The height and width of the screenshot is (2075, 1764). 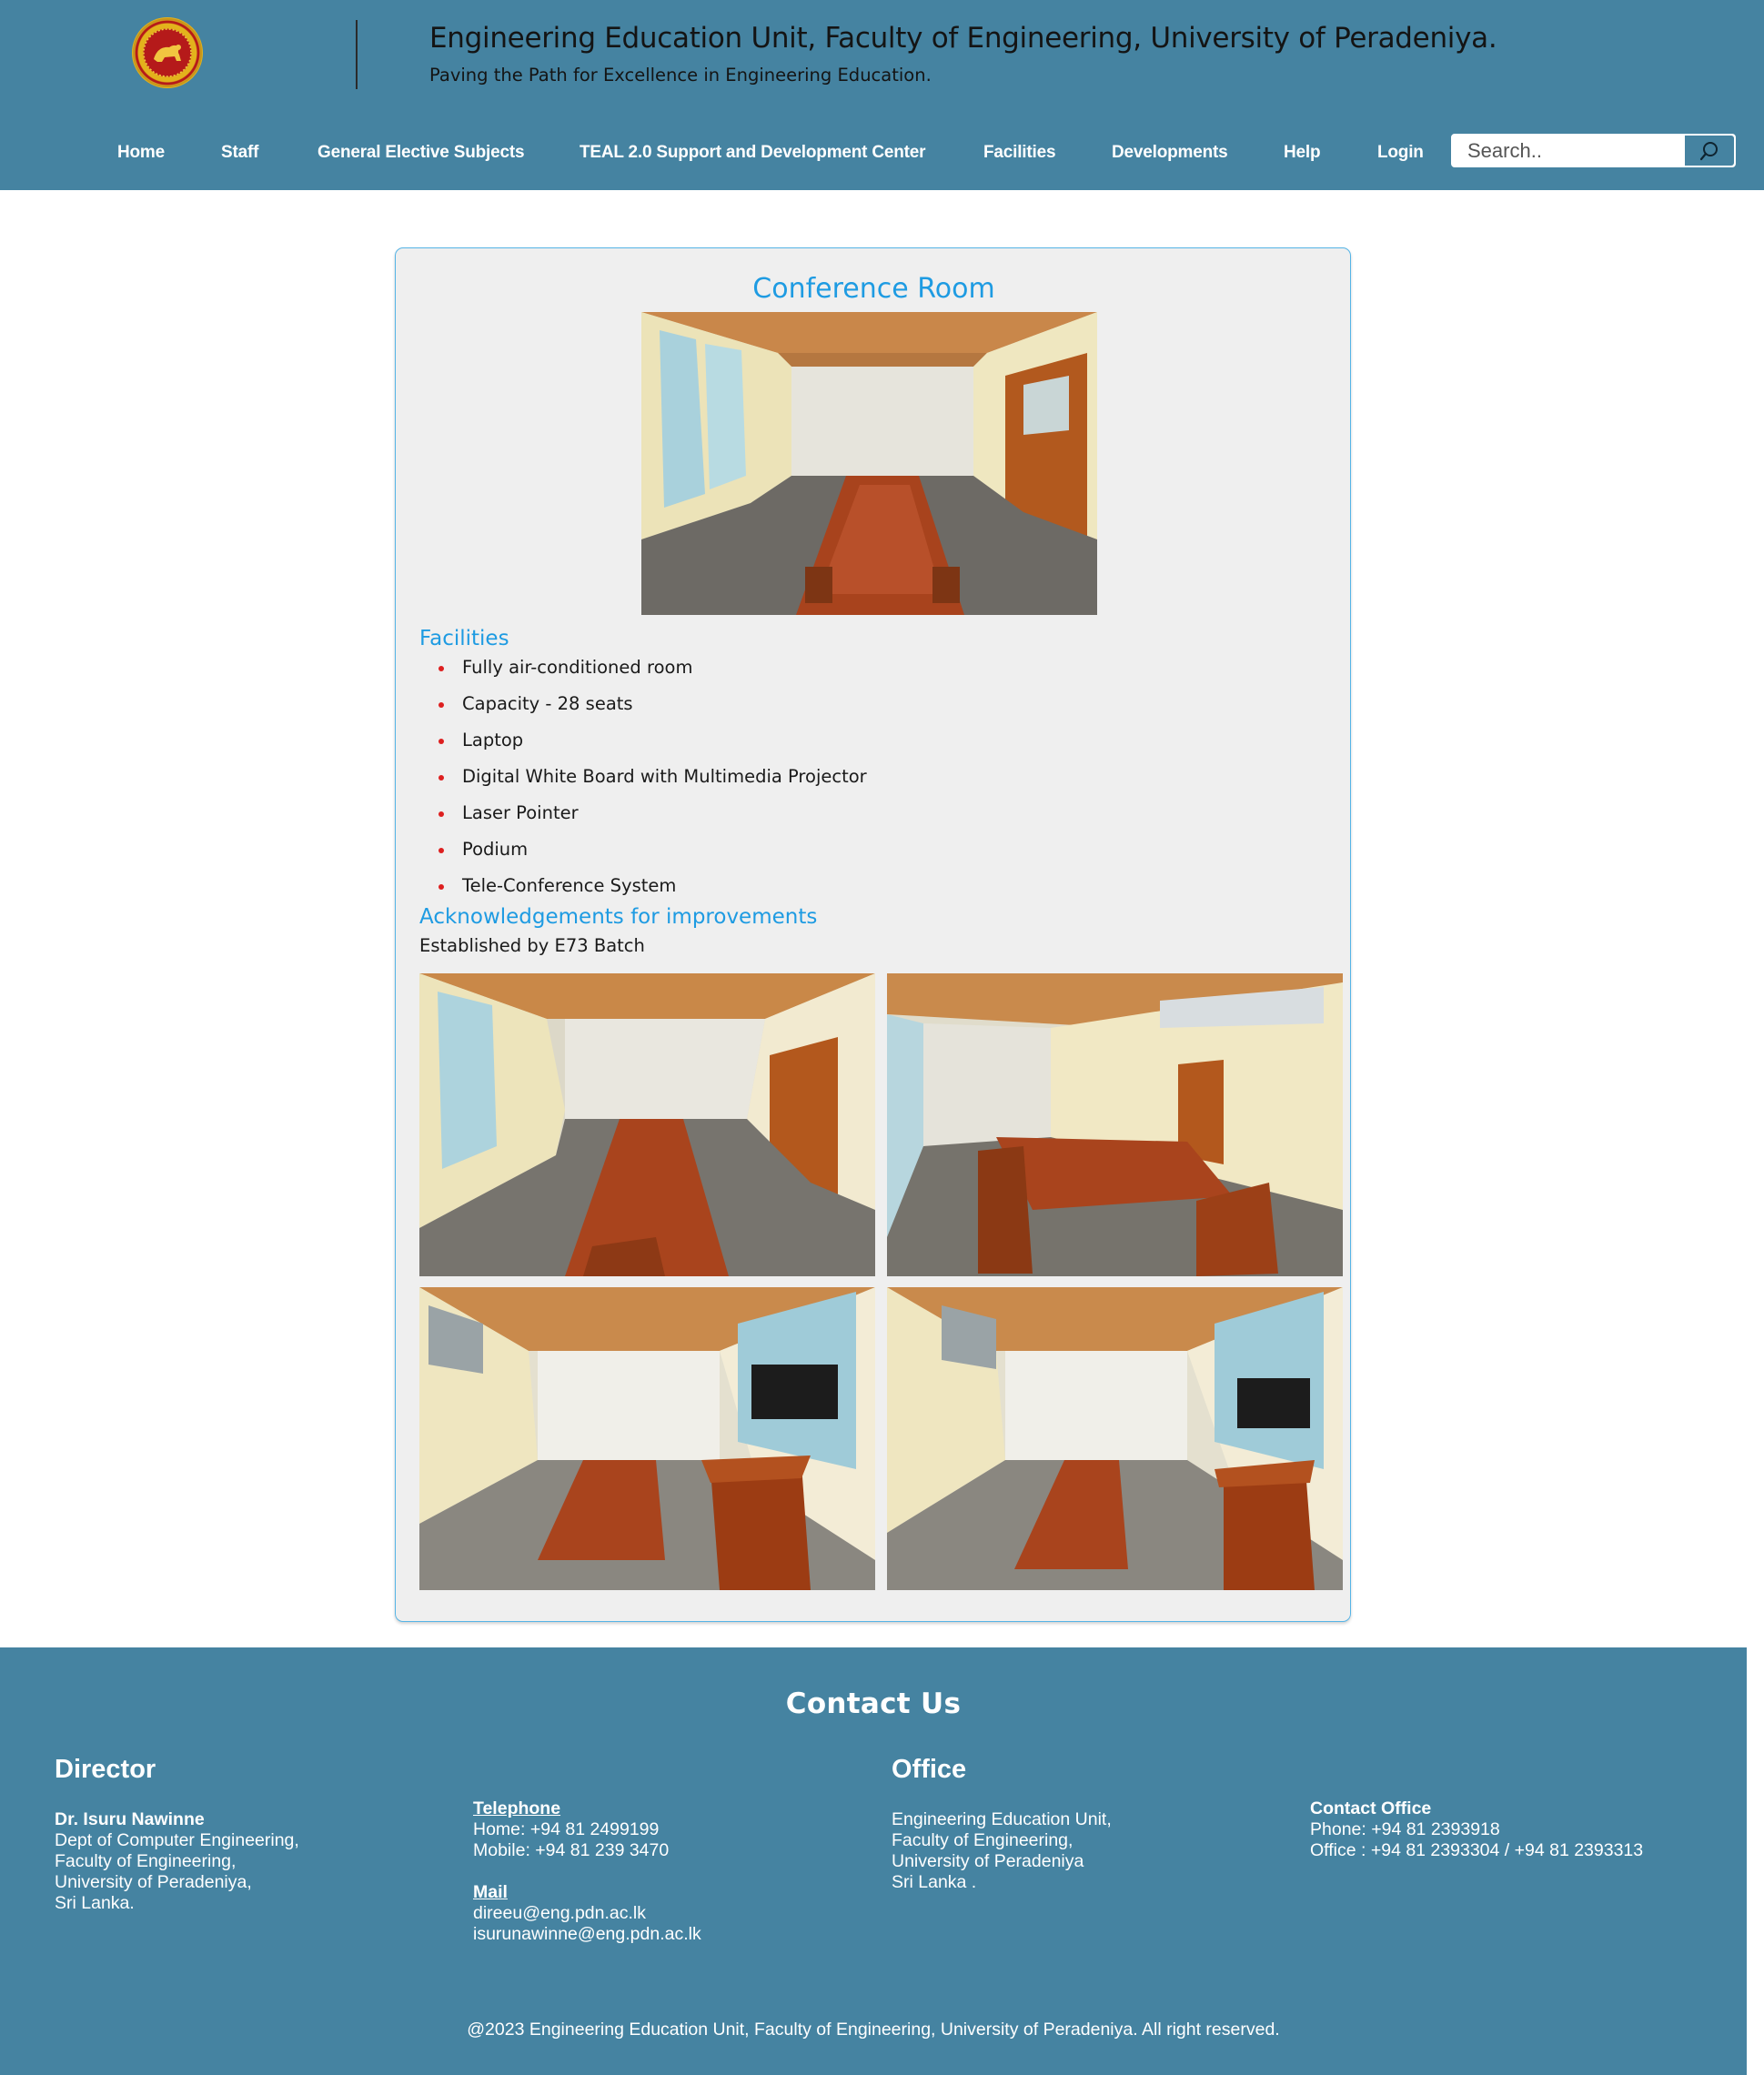 What do you see at coordinates (1756, 151) in the screenshot?
I see `nav-edge-strip` at bounding box center [1756, 151].